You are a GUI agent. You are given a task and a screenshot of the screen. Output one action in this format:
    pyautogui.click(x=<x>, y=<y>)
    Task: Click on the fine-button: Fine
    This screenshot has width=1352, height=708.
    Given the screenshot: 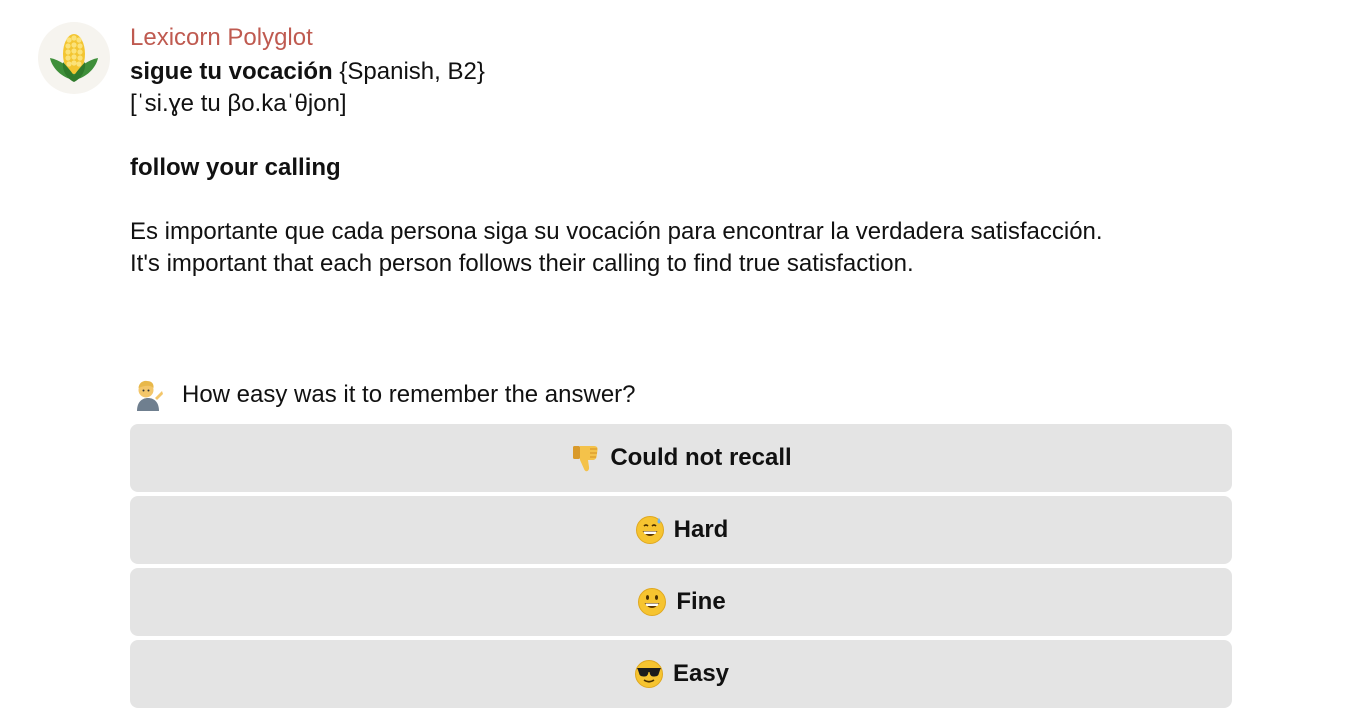 What is the action you would take?
    pyautogui.click(x=681, y=602)
    